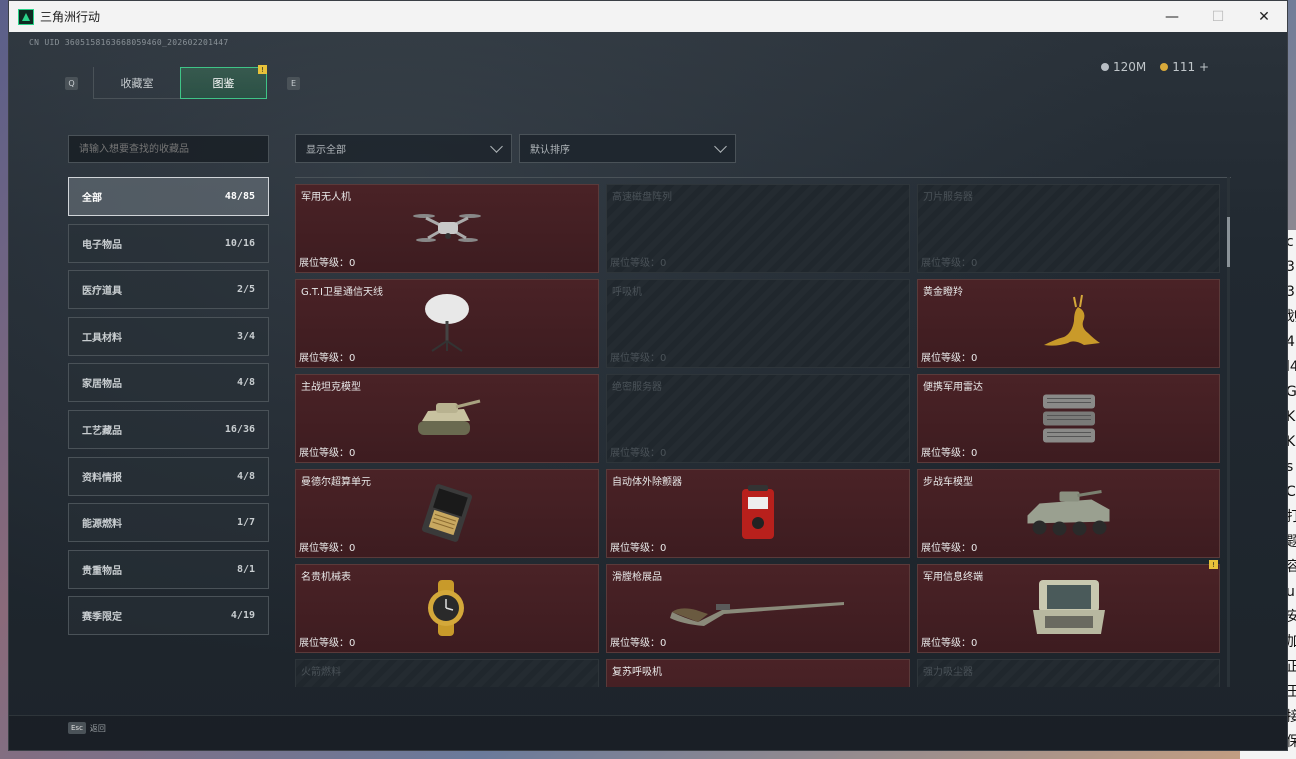  What do you see at coordinates (168, 616) in the screenshot?
I see `category-item: 赛季限定 4/19` at bounding box center [168, 616].